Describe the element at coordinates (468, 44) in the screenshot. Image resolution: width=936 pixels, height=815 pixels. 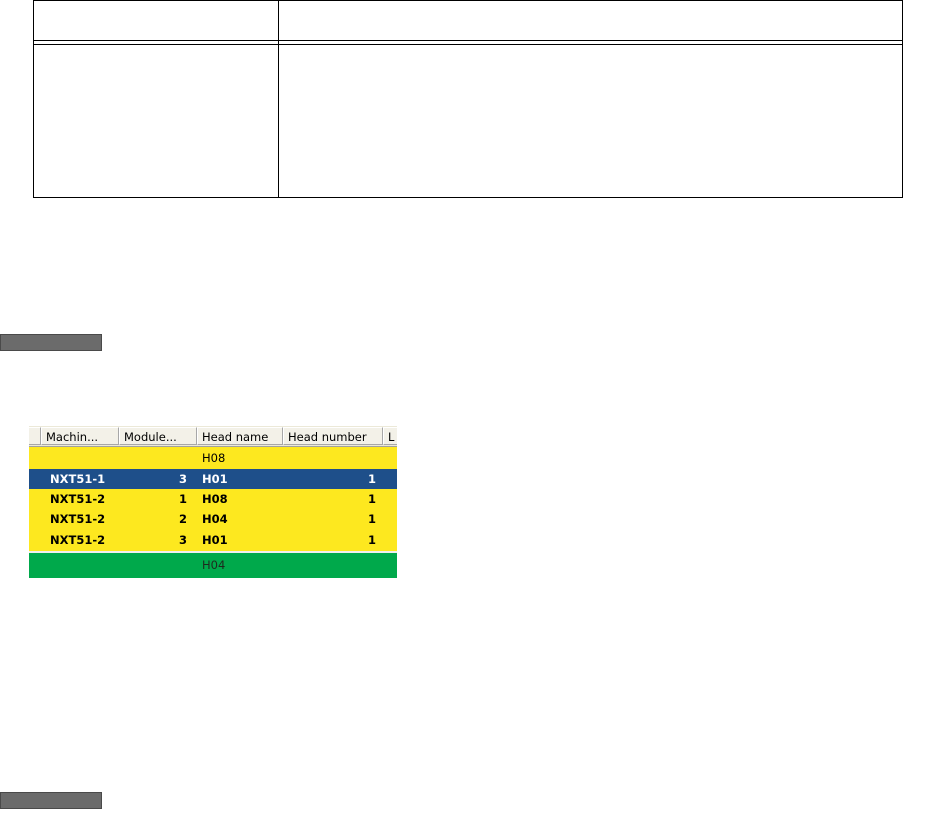
I see `table-header-divider-double` at that location.